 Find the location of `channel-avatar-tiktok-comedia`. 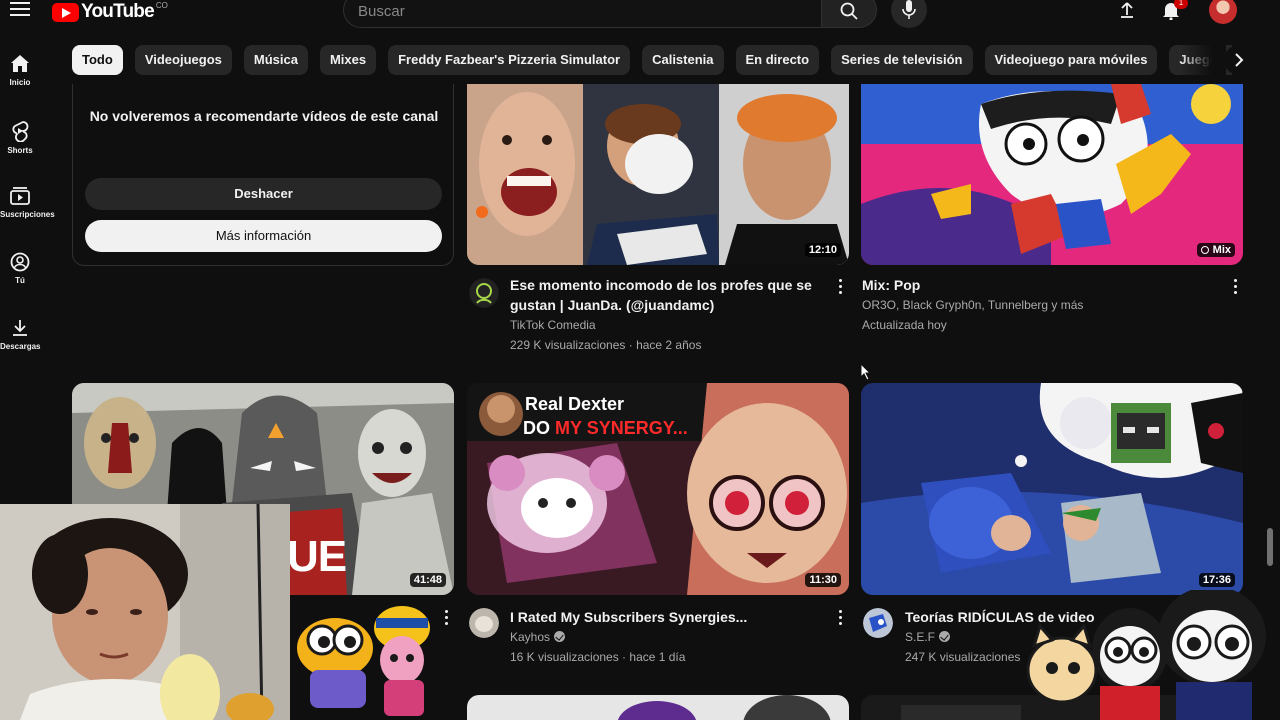

channel-avatar-tiktok-comedia is located at coordinates (484, 293).